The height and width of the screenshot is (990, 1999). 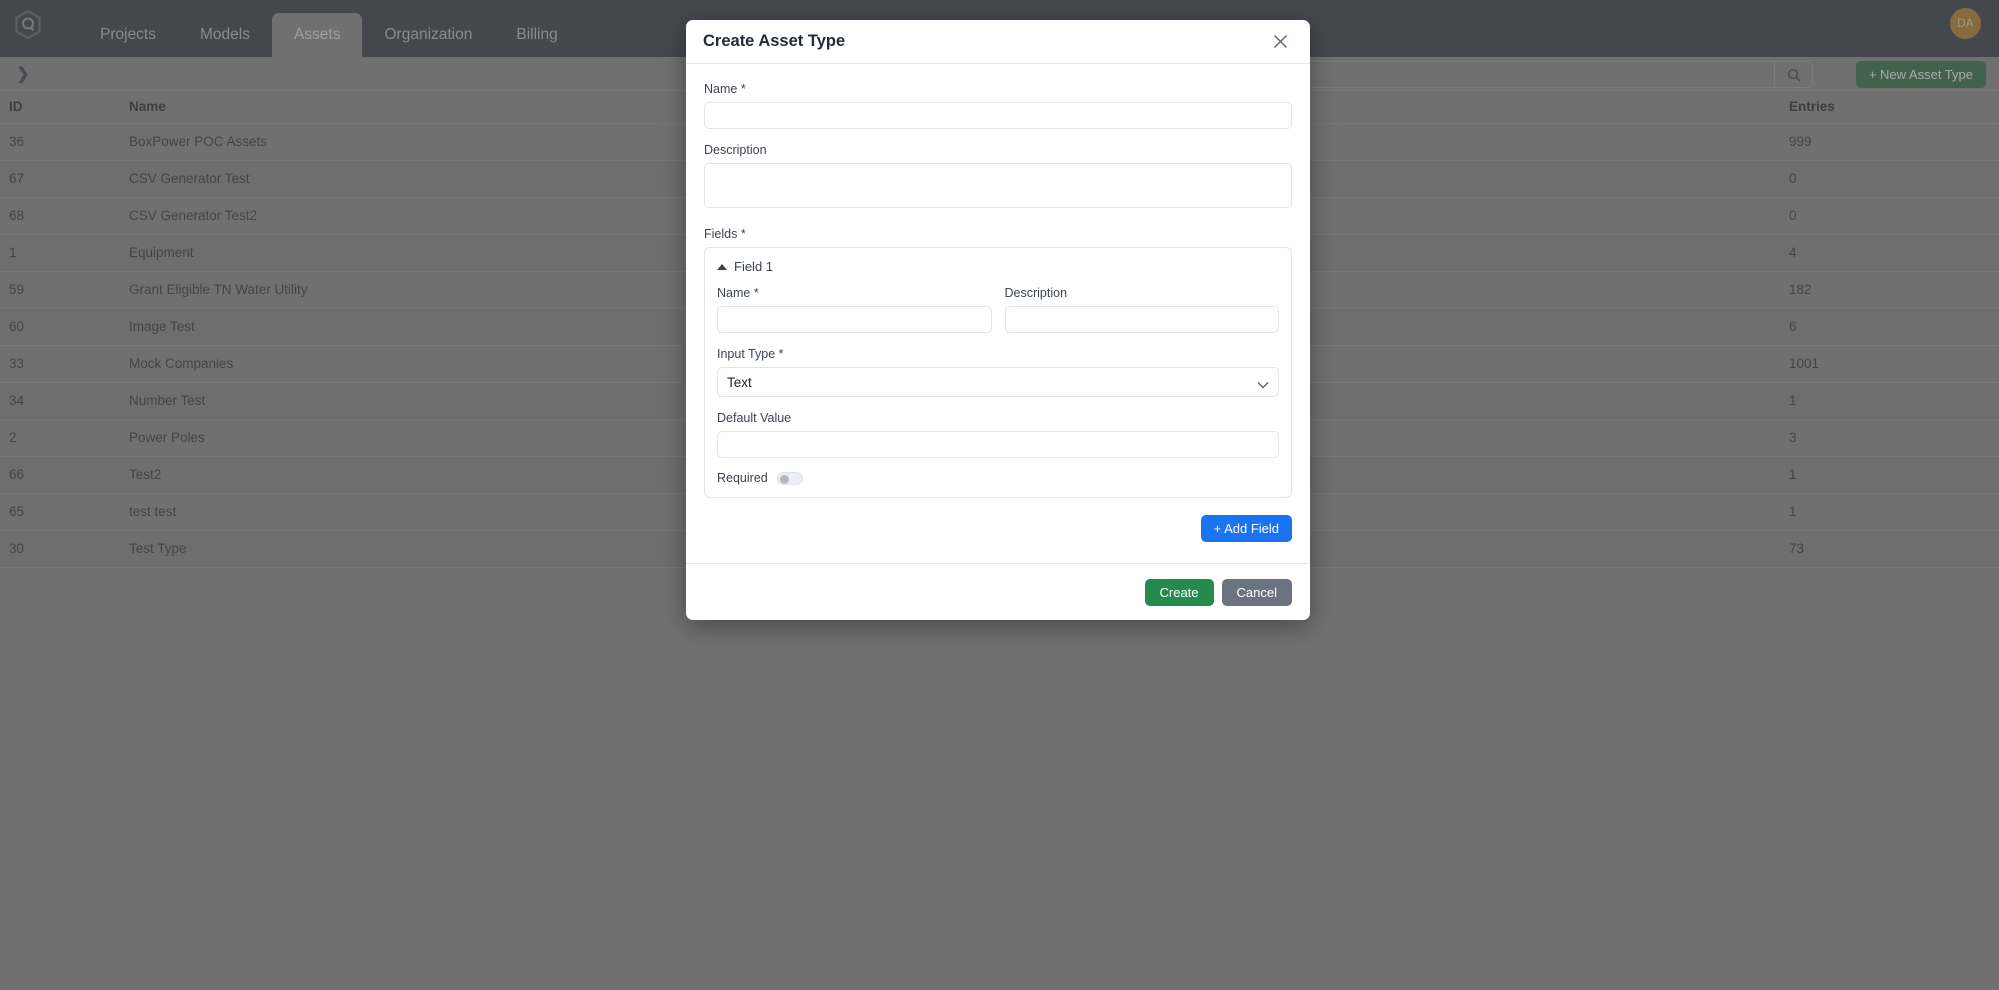 I want to click on toggle-knob, so click(x=784, y=479).